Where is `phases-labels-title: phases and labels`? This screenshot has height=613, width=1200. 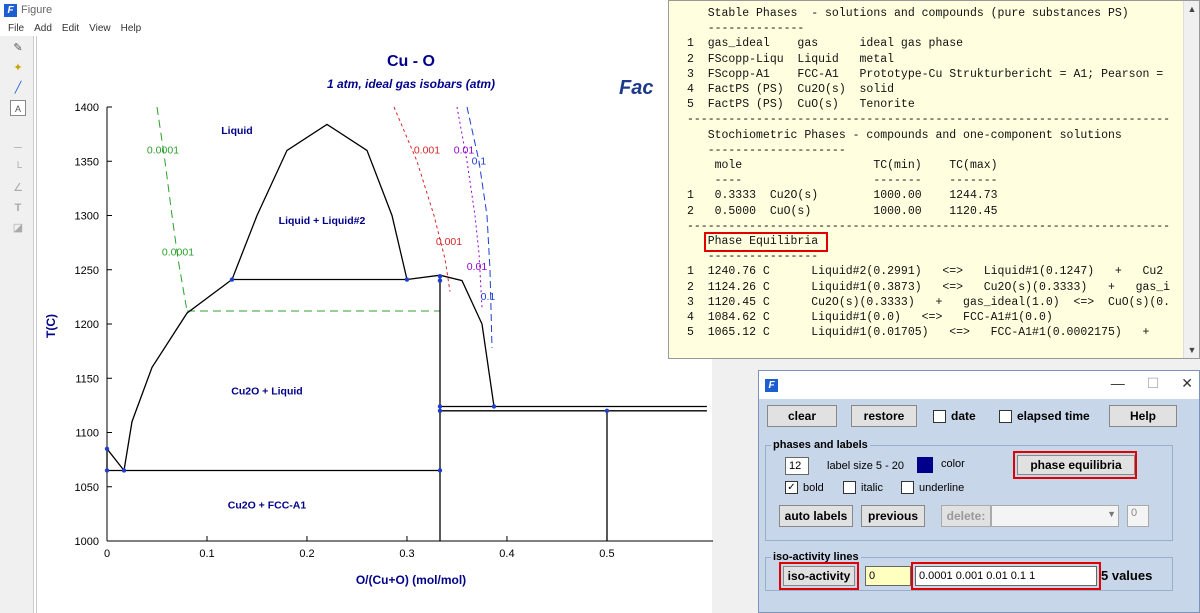
phases-labels-title: phases and labels is located at coordinates (820, 445).